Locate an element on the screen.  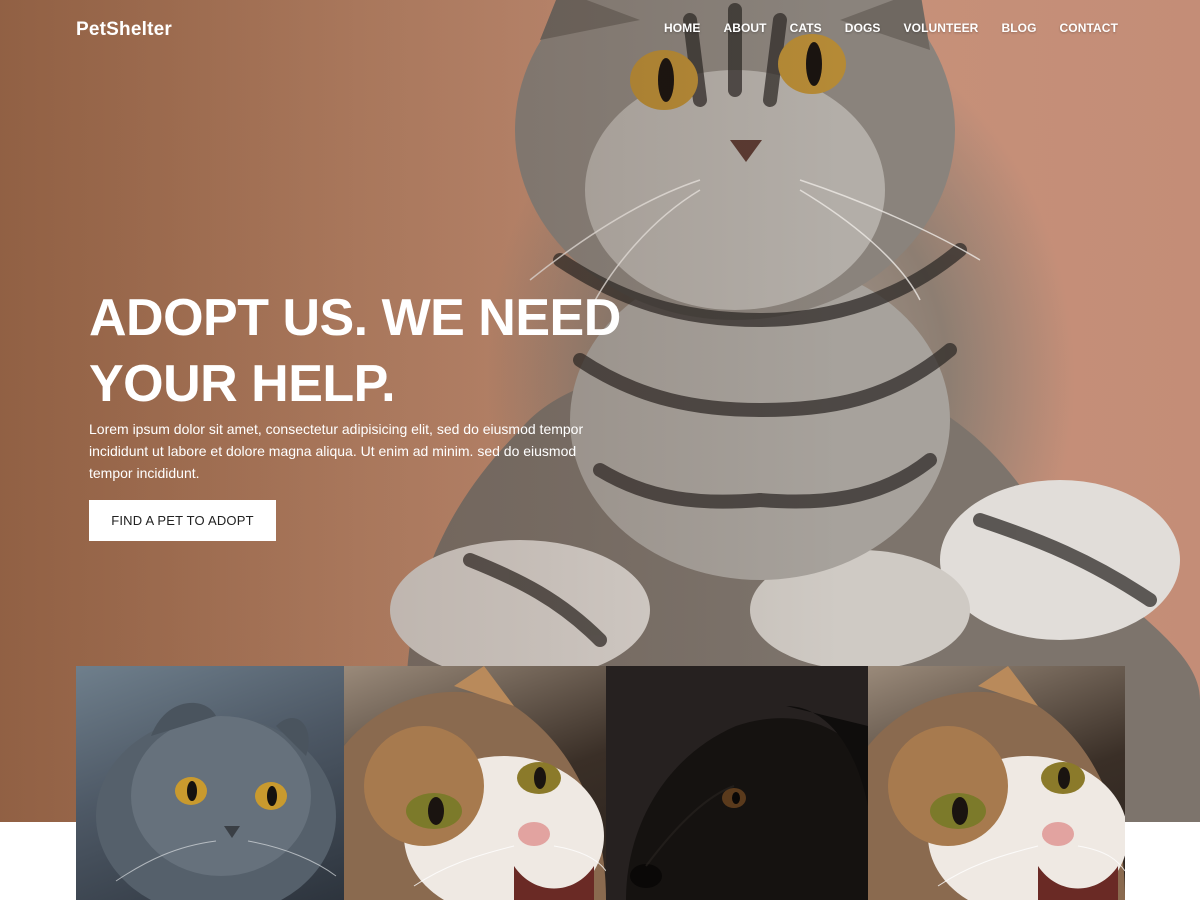
nav-dogs: DOGS is located at coordinates (863, 28).